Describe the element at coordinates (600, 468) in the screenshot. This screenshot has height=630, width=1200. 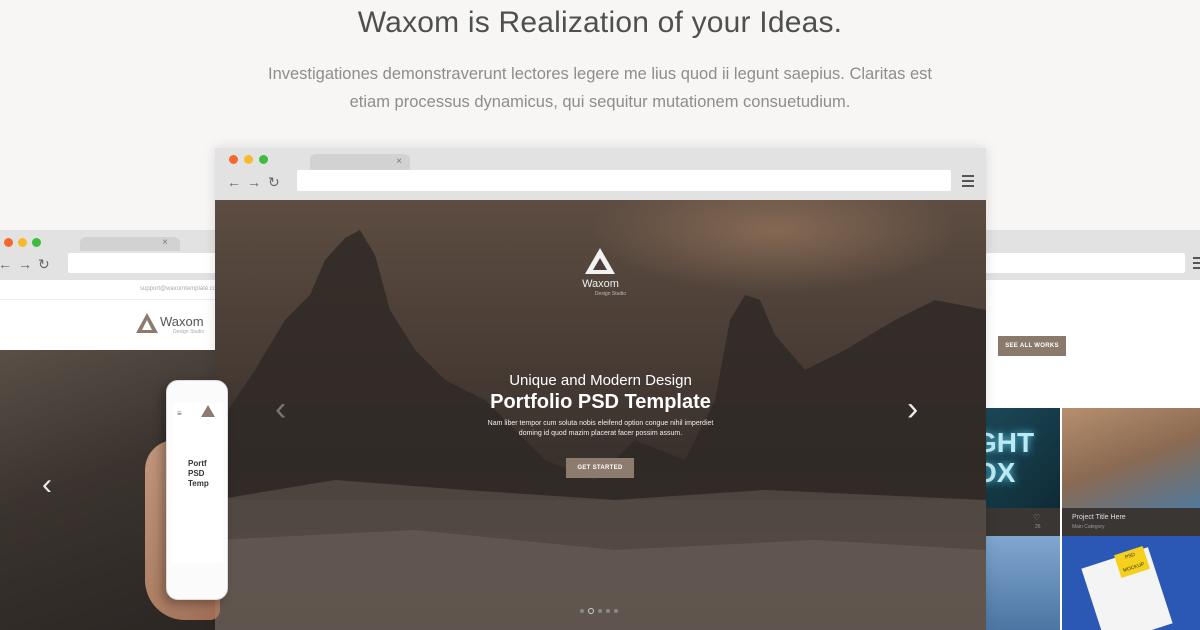
I see `get-started-button: GET STARTED` at that location.